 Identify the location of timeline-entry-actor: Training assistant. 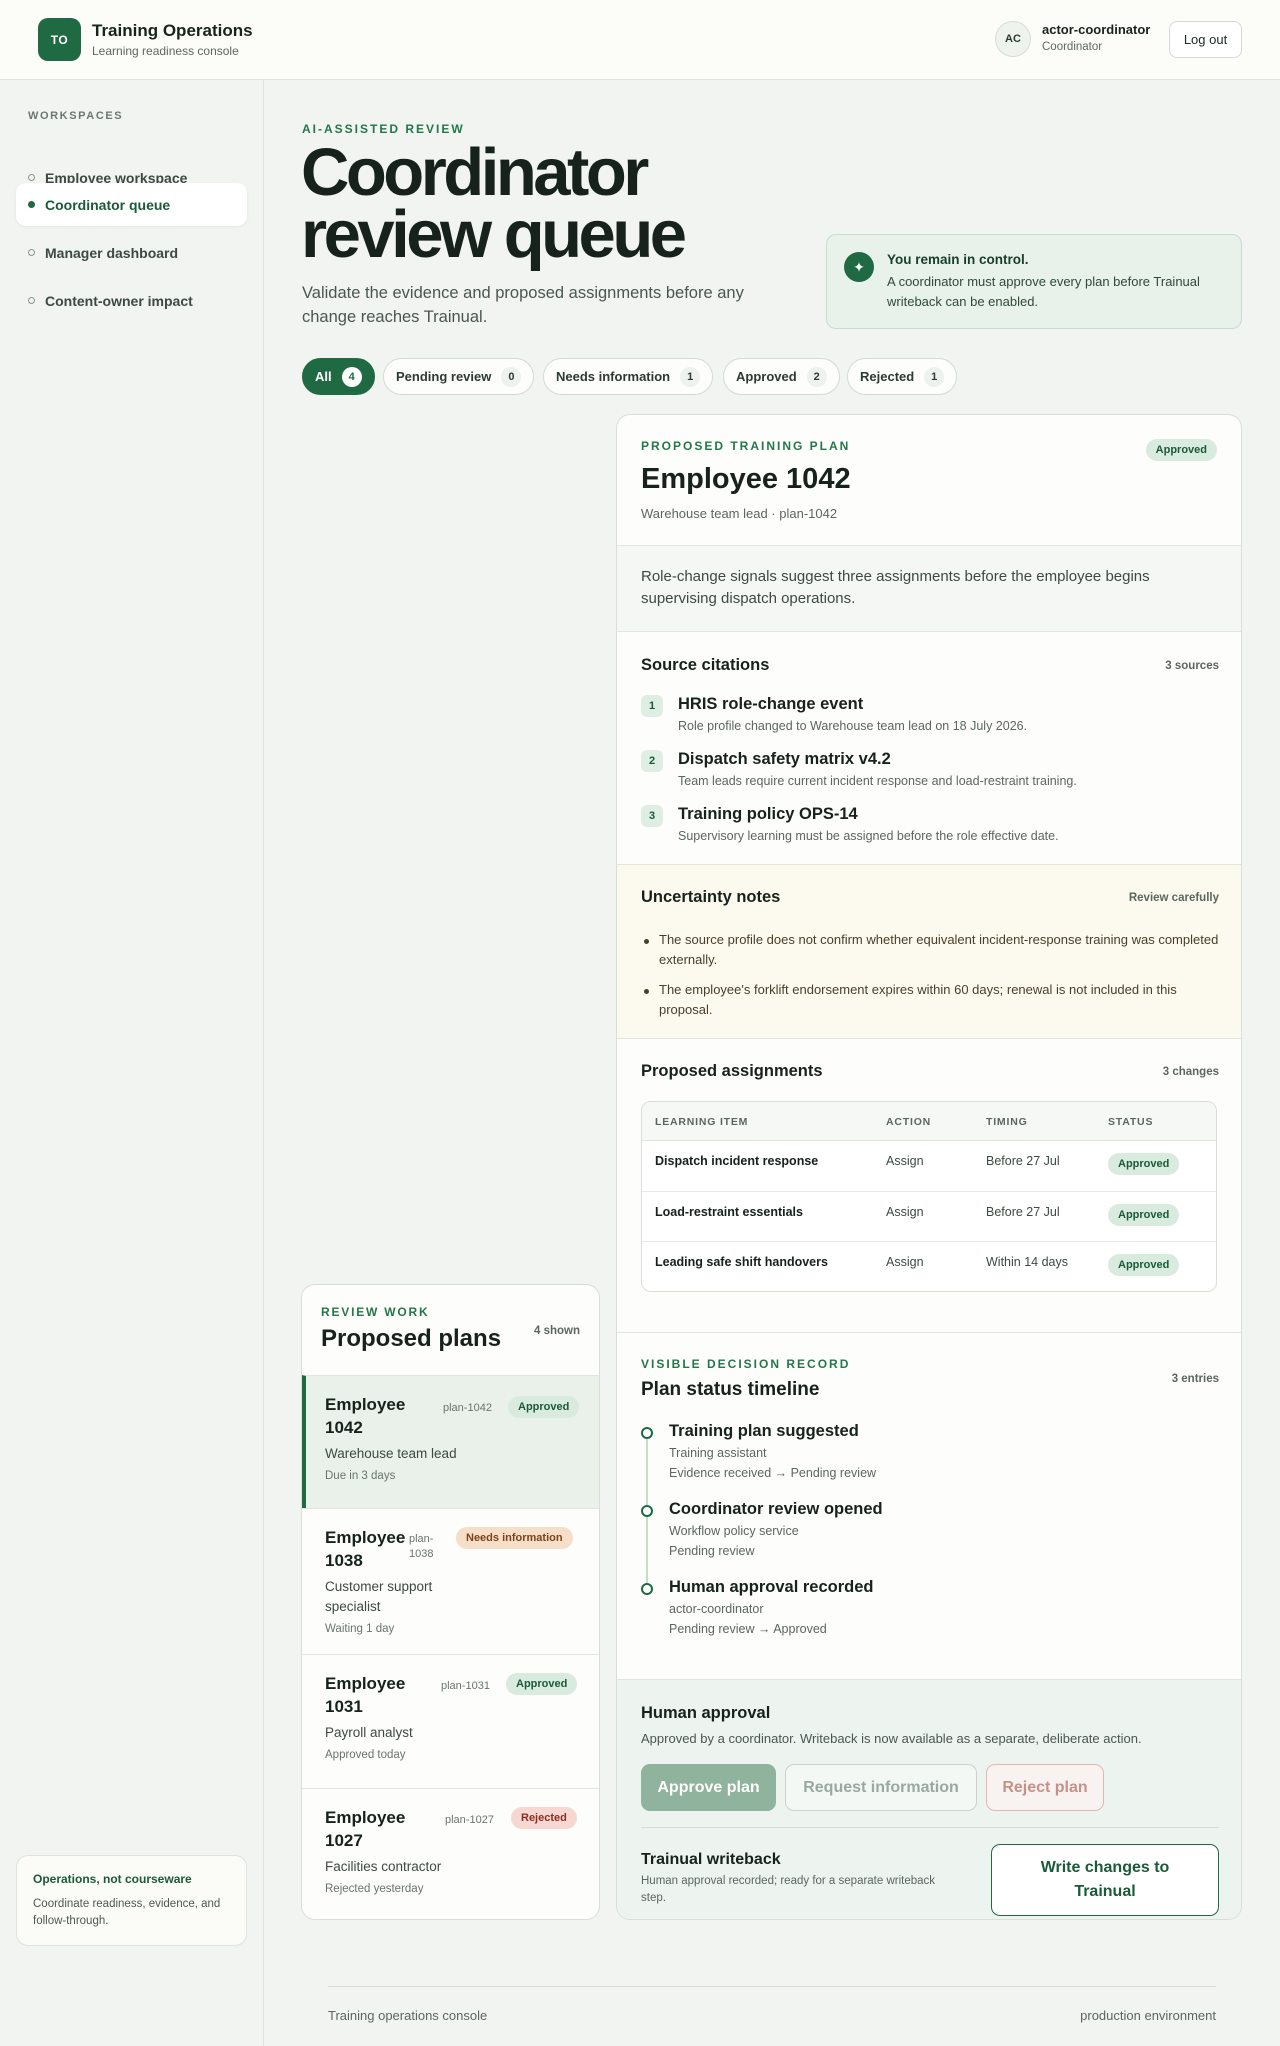
(718, 1453).